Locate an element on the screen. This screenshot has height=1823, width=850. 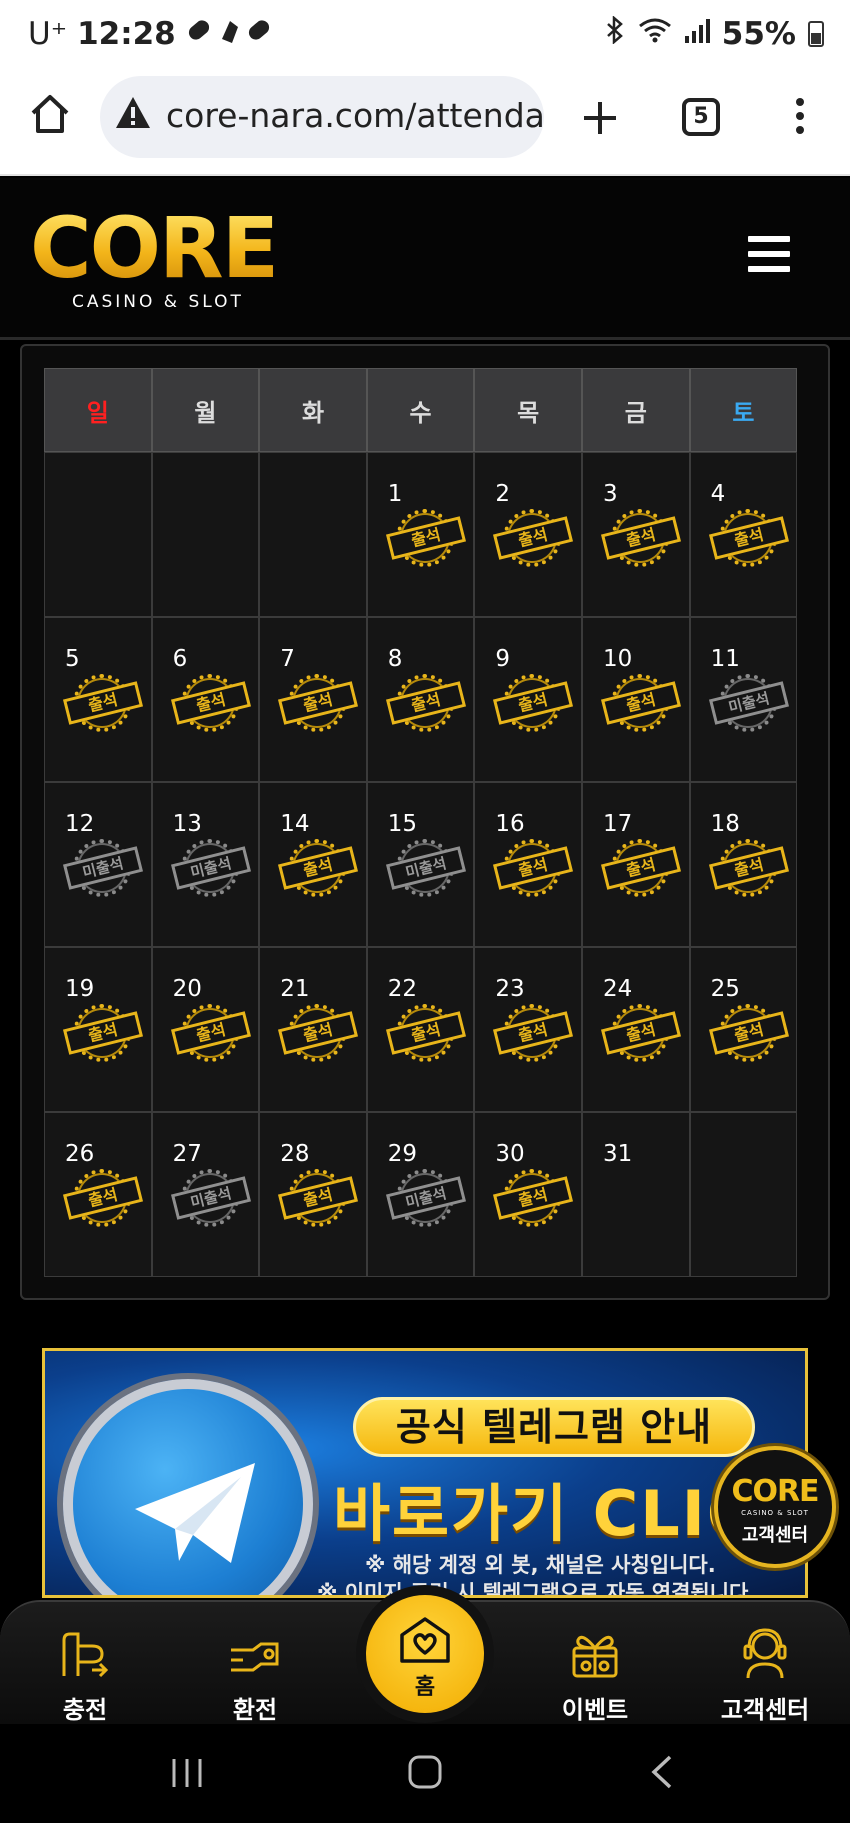
browser-toolbar: core-nara.com/attenda 5 is located at coordinates (425, 126).